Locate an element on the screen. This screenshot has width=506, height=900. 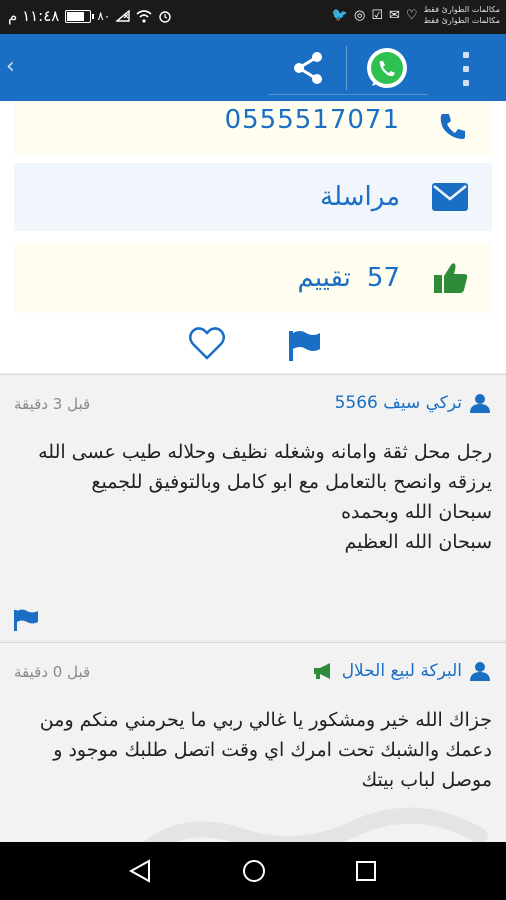
rating-label: تقييم is located at coordinates (324, 278).